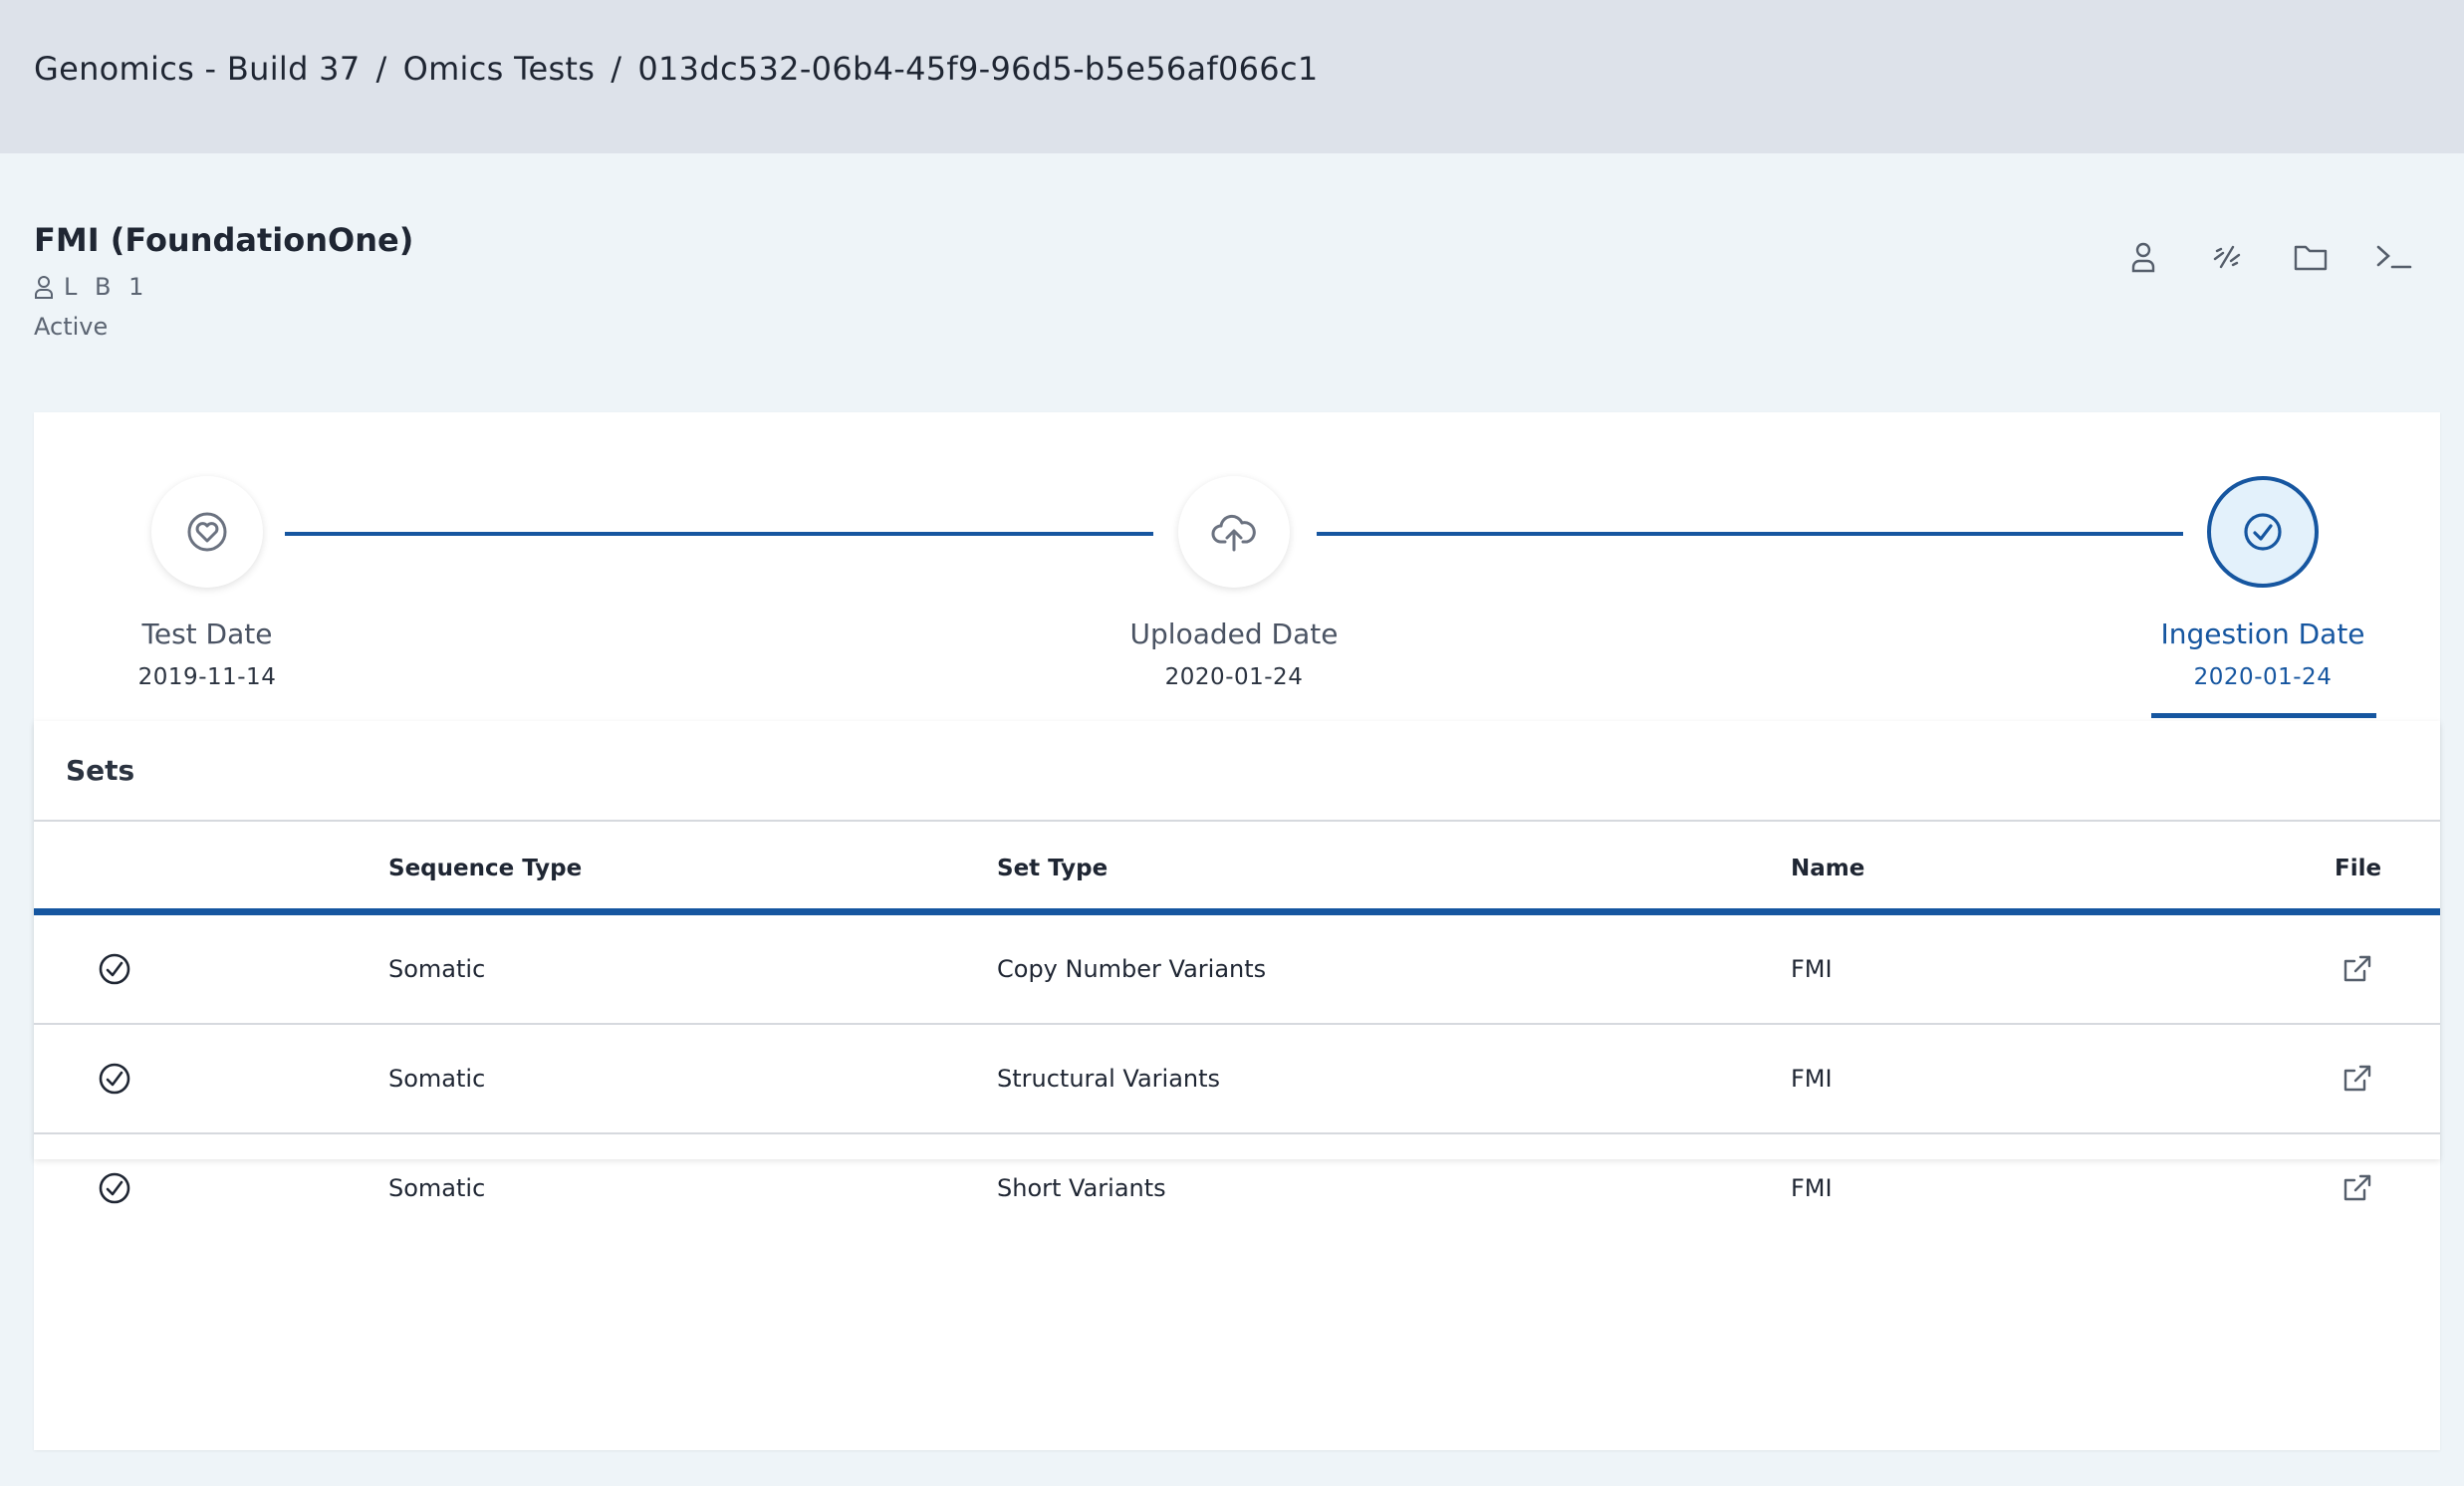 The height and width of the screenshot is (1486, 2464). I want to click on folder-icon, so click(2311, 258).